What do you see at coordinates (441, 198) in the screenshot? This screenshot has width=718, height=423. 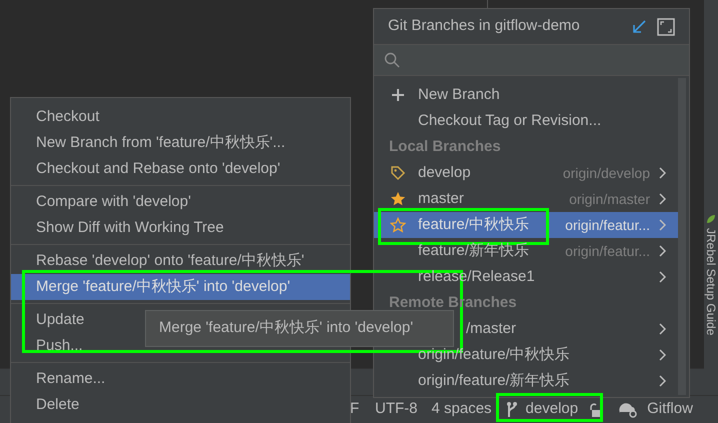 I see `branch-name: master` at bounding box center [441, 198].